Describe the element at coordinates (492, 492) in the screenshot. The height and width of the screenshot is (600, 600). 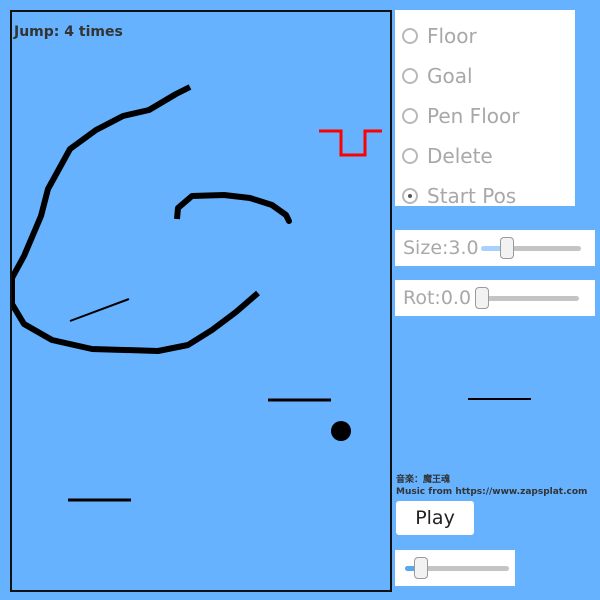
I see `credit-music-en: Music from https://www.zapsplat.com` at that location.